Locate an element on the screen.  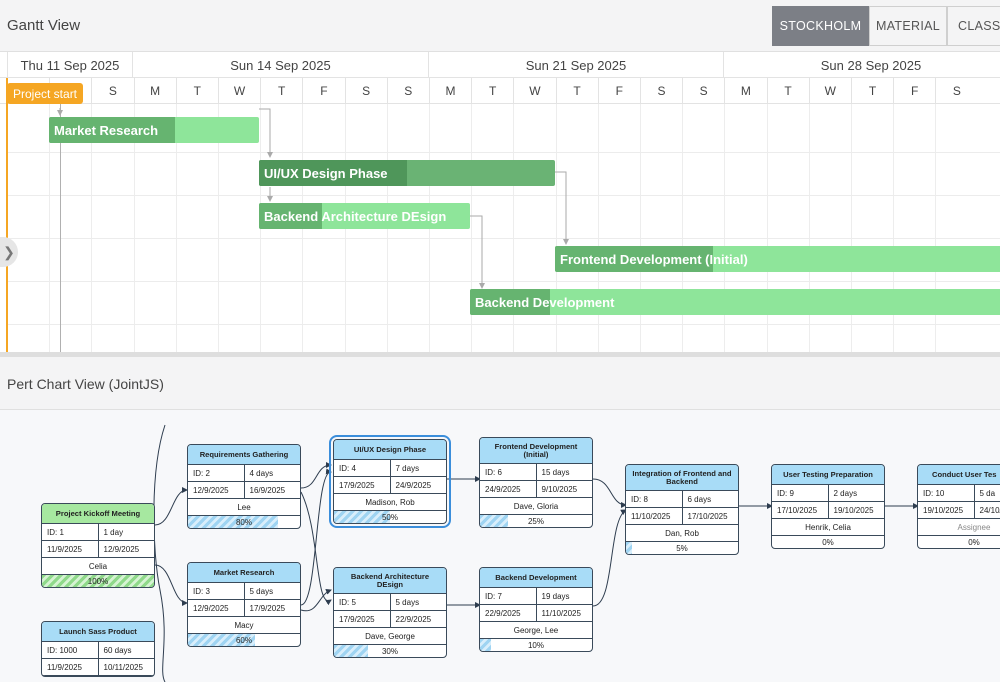
card-end: 24/9/2025 is located at coordinates (418, 485).